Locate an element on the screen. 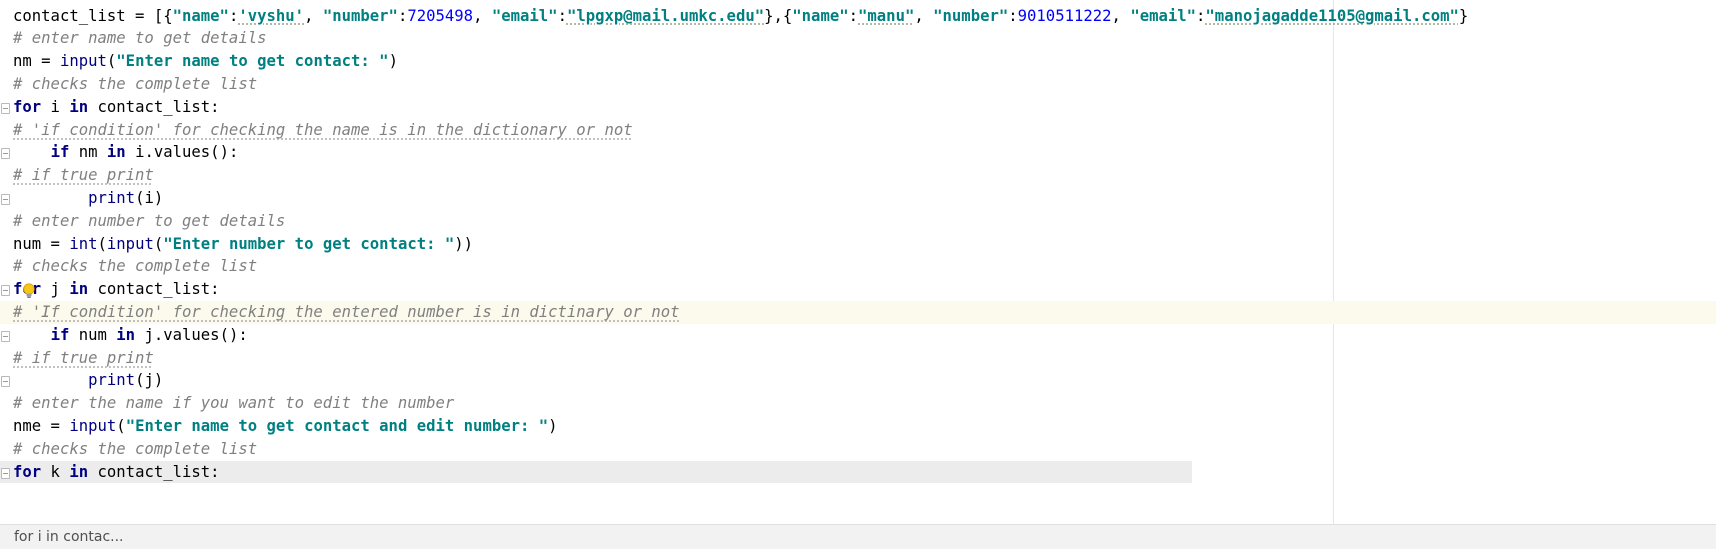  code-token: # enter number to get details is located at coordinates (149, 220).